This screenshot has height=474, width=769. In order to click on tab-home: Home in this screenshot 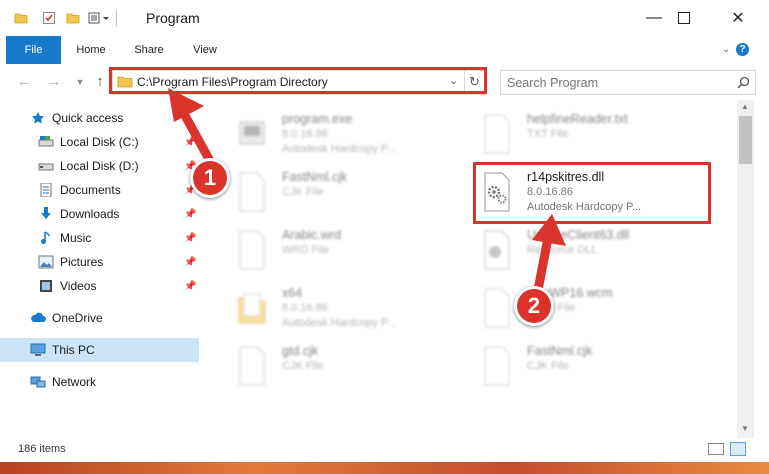, I will do `click(91, 50)`.